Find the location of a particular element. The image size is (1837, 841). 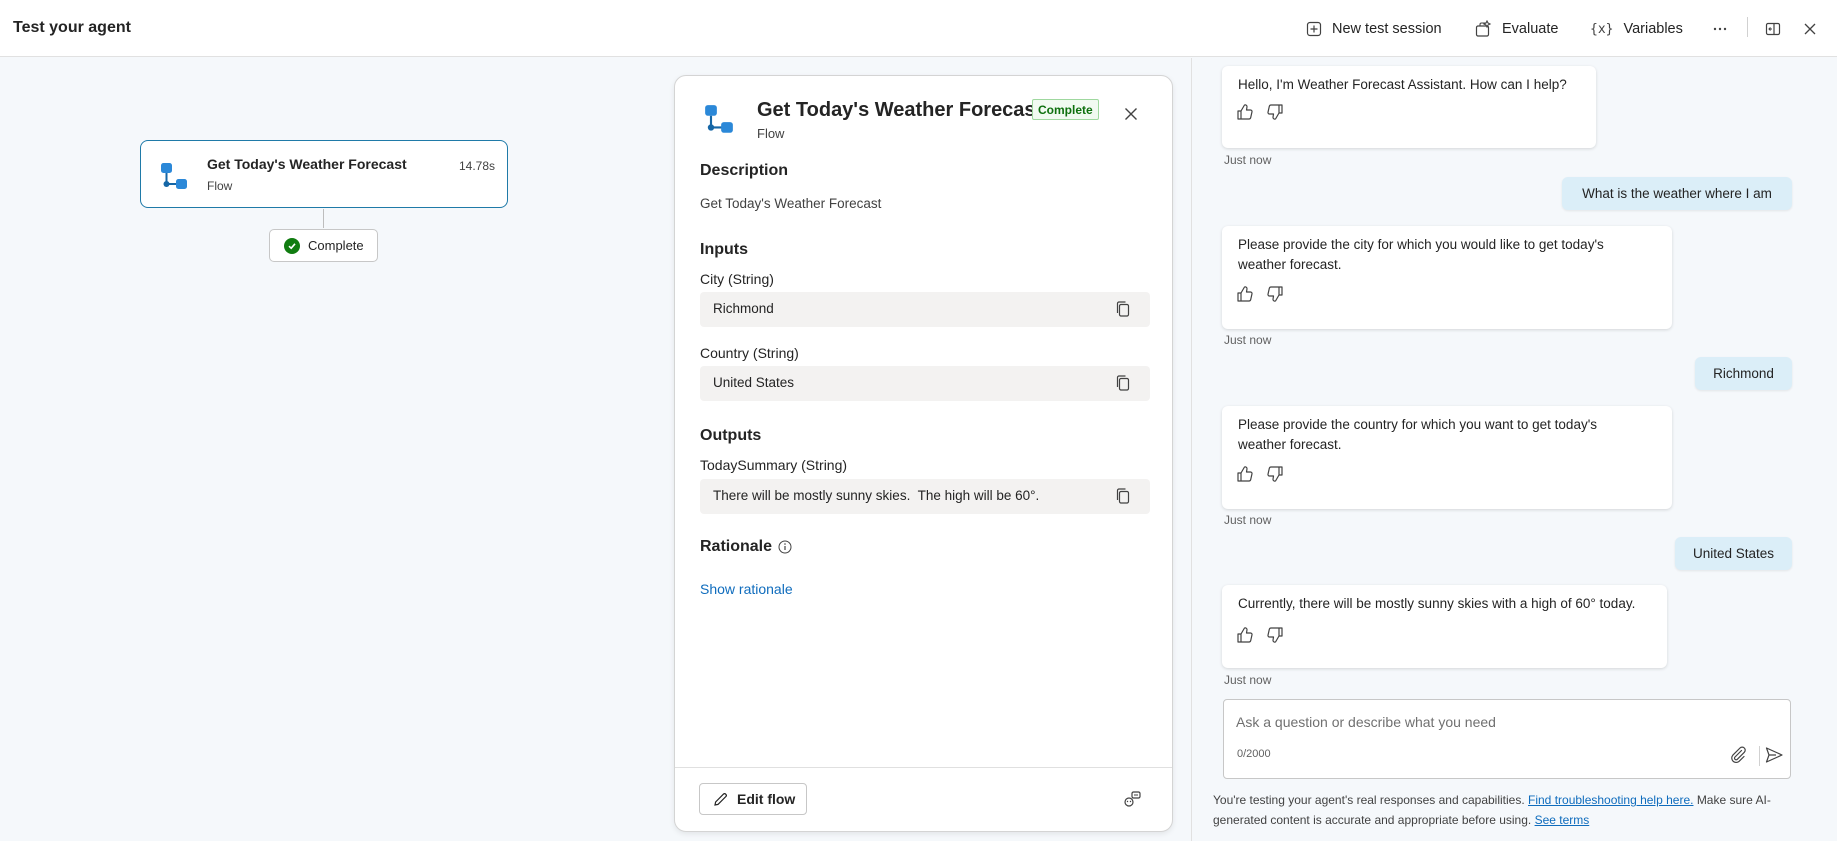

check-icon is located at coordinates (292, 245).